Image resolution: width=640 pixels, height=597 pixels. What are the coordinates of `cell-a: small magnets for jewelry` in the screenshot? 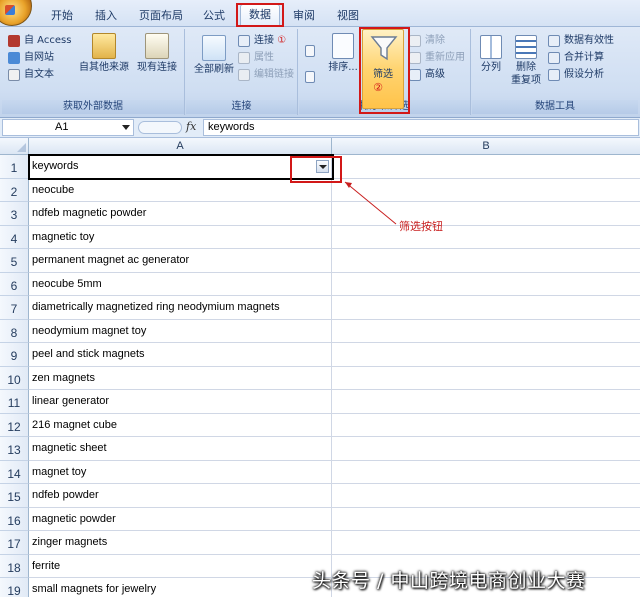 It's located at (180, 587).